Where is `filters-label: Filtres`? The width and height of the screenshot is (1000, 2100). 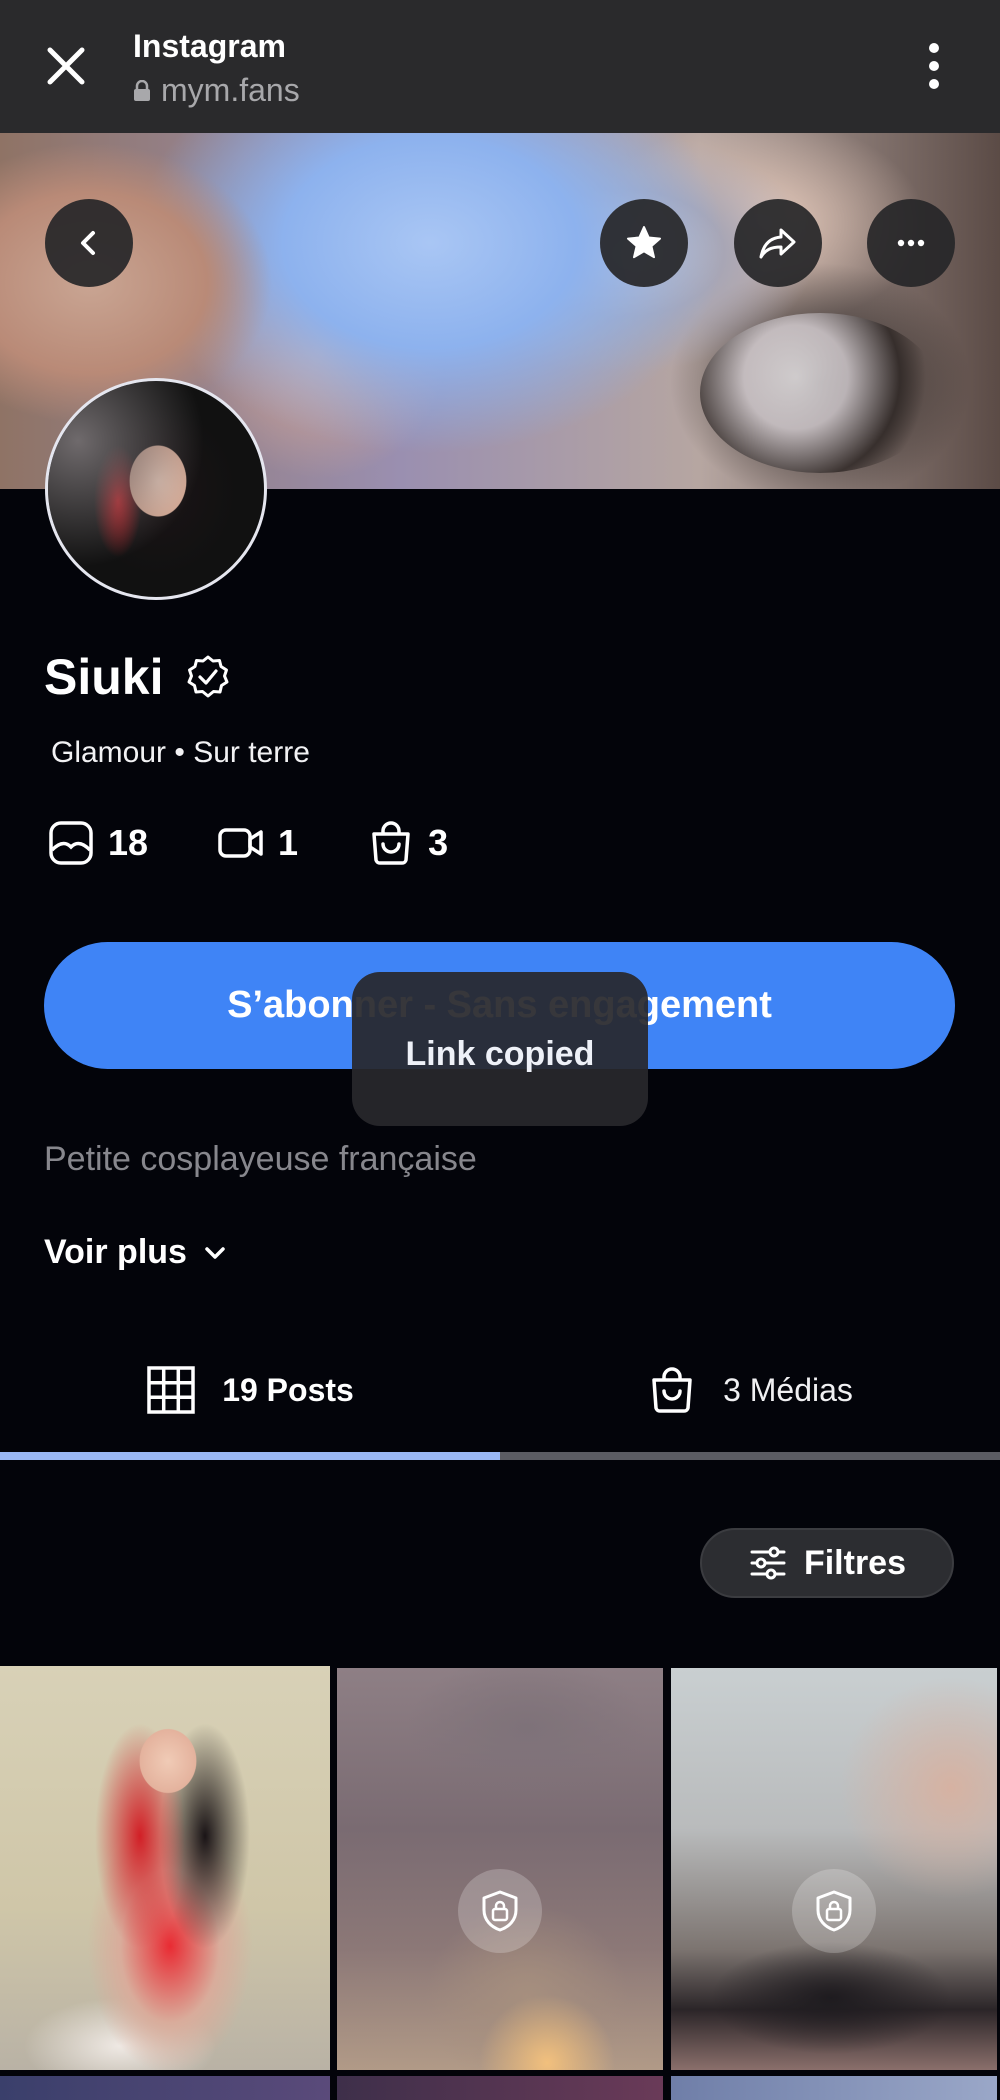 filters-label: Filtres is located at coordinates (855, 1562).